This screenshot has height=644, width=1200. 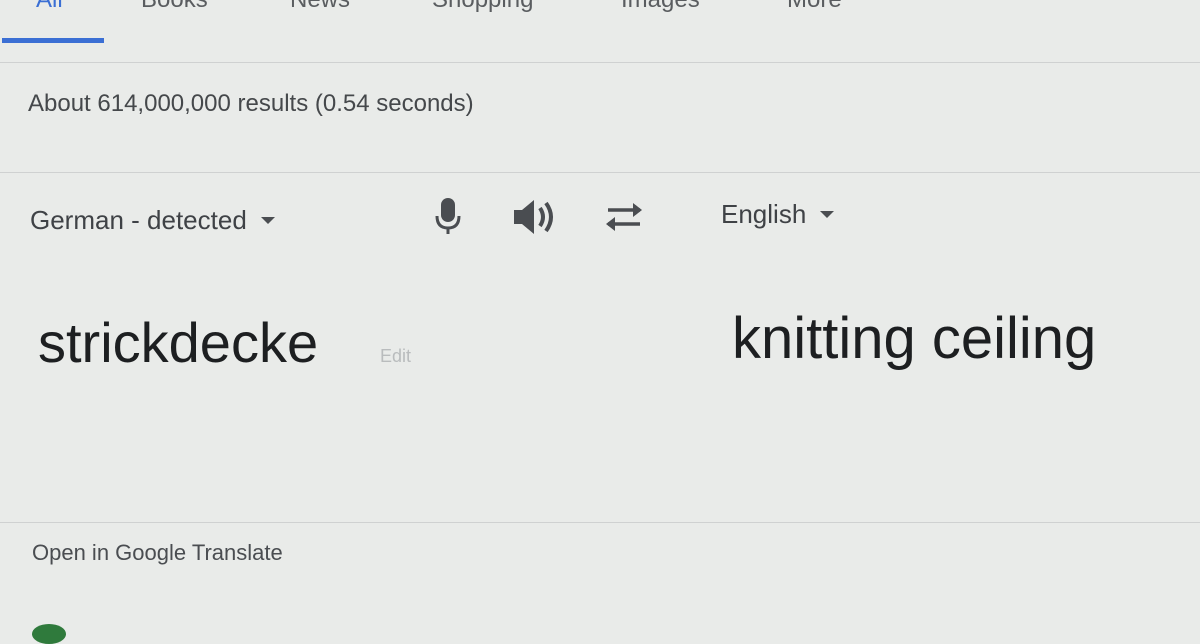 I want to click on listen-button, so click(x=536, y=219).